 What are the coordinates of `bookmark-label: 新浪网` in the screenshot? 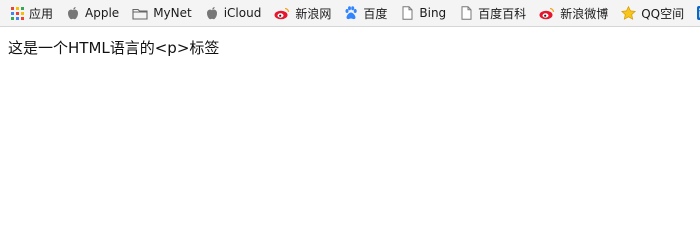 It's located at (313, 13).